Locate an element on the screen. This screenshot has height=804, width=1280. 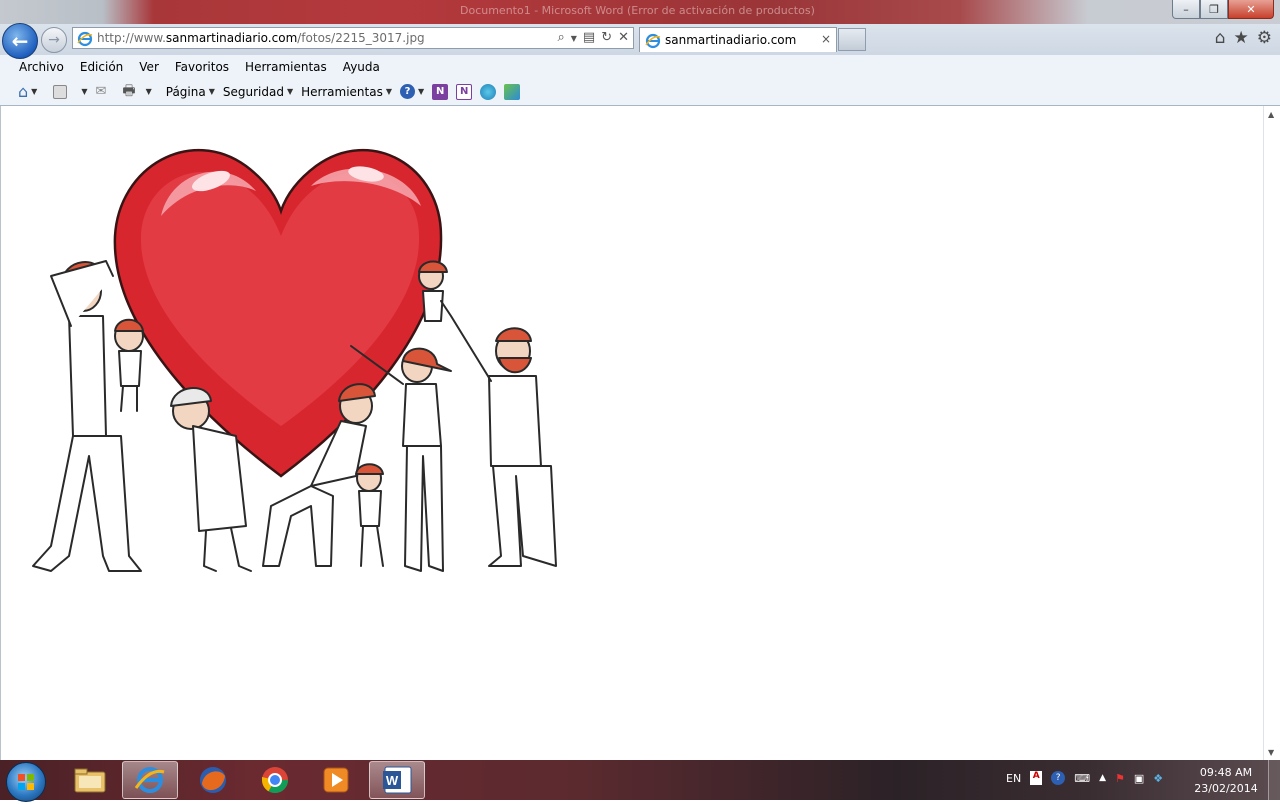
mail-icon: ✉ is located at coordinates (101, 91).